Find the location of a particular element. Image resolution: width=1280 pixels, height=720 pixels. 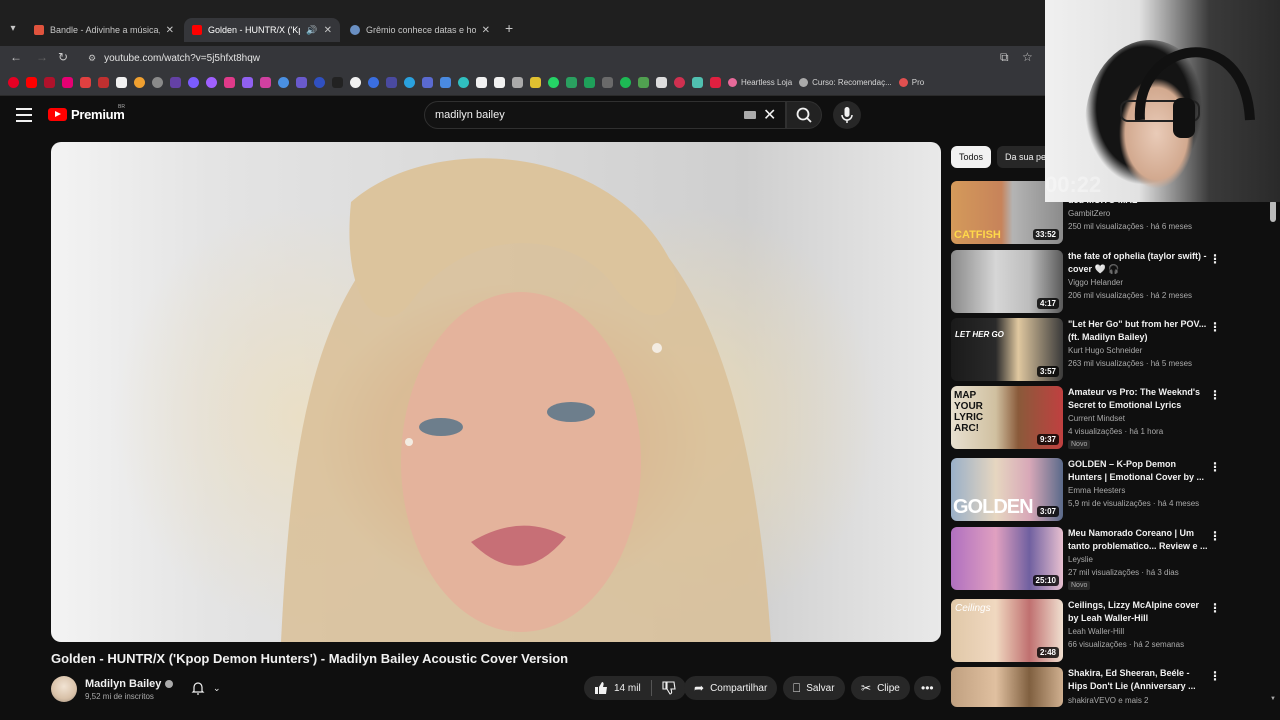

voice-search-button is located at coordinates (847, 115).